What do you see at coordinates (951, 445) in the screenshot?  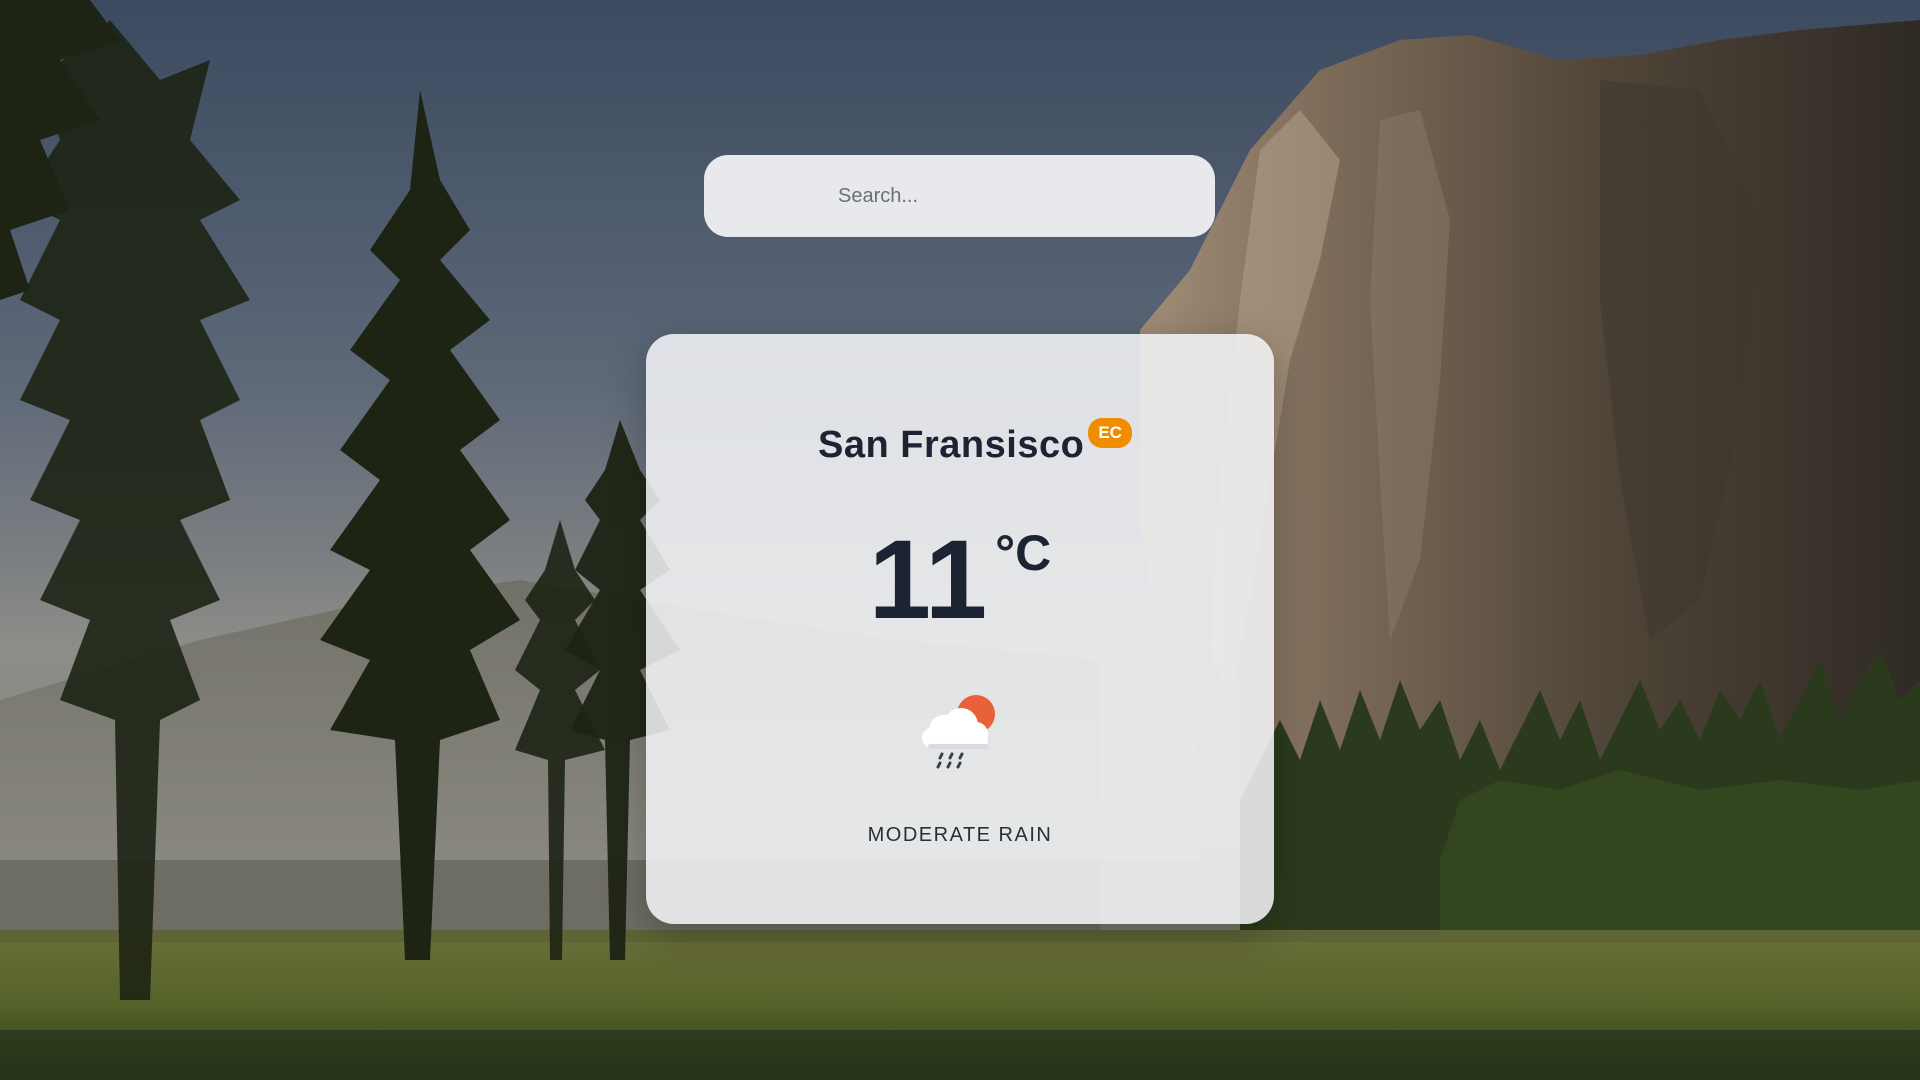 I see `city-name: San Fransisco` at bounding box center [951, 445].